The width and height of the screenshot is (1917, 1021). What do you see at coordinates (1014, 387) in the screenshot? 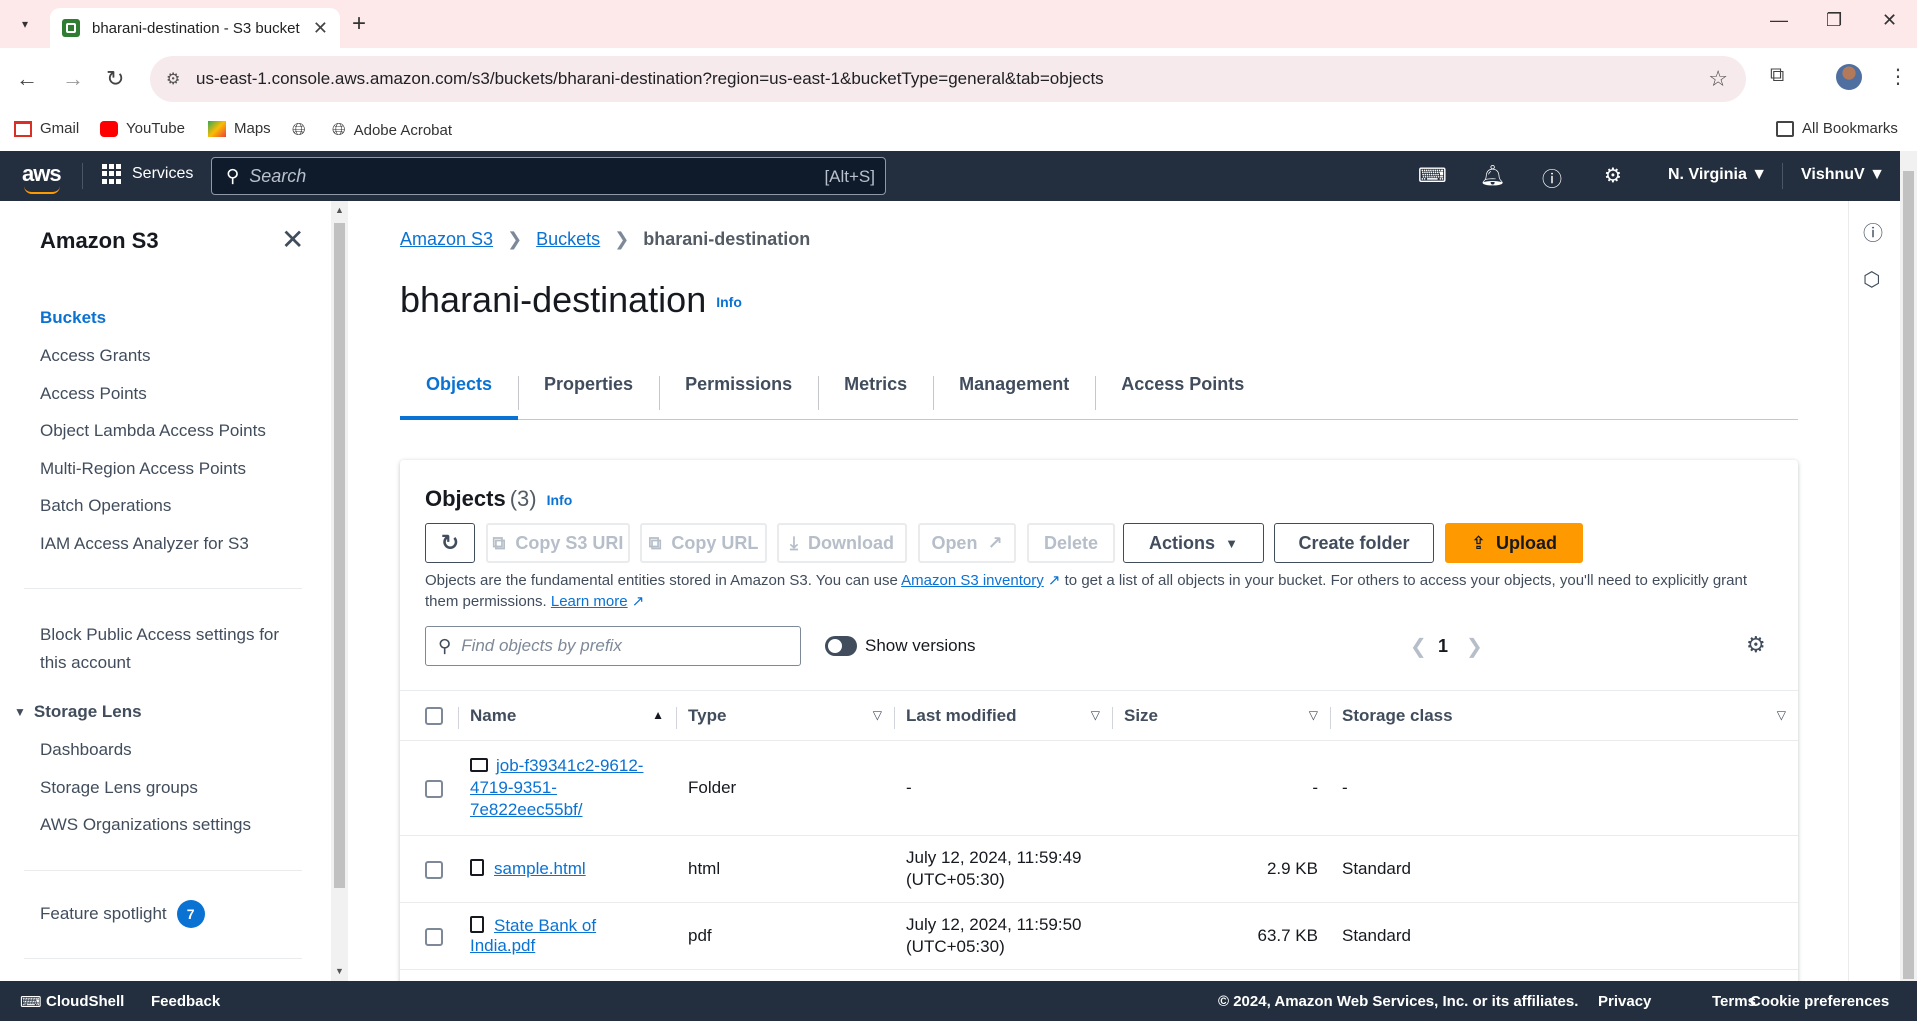
I see `tab-management: Management` at bounding box center [1014, 387].